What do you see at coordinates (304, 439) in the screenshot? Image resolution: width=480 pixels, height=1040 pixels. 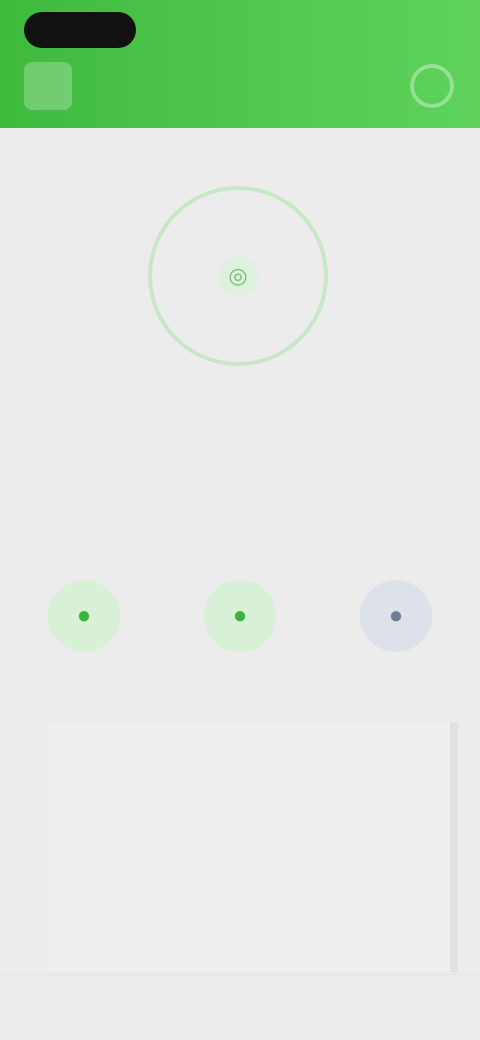 I see `stat-block-right` at bounding box center [304, 439].